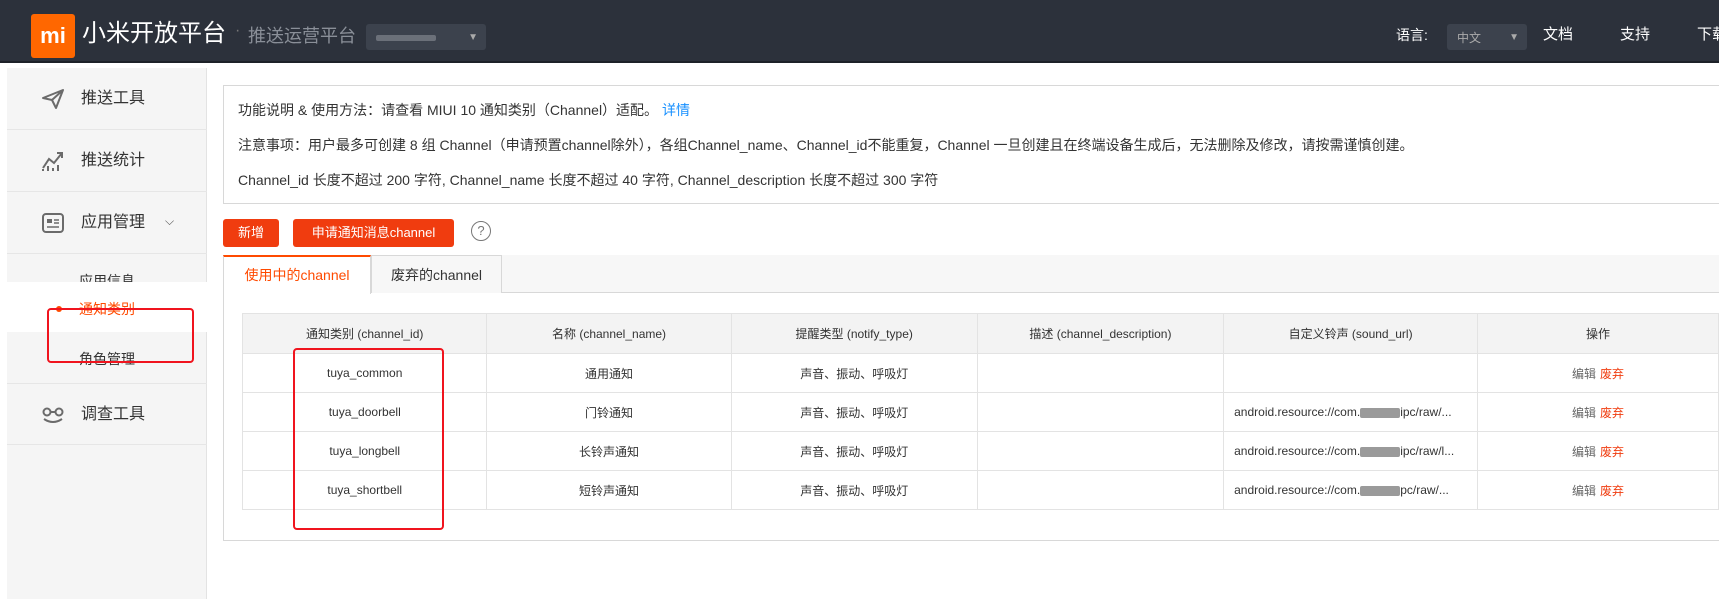 The width and height of the screenshot is (1719, 599). I want to click on sidebar-item-push-stats: 推送统计, so click(107, 161).